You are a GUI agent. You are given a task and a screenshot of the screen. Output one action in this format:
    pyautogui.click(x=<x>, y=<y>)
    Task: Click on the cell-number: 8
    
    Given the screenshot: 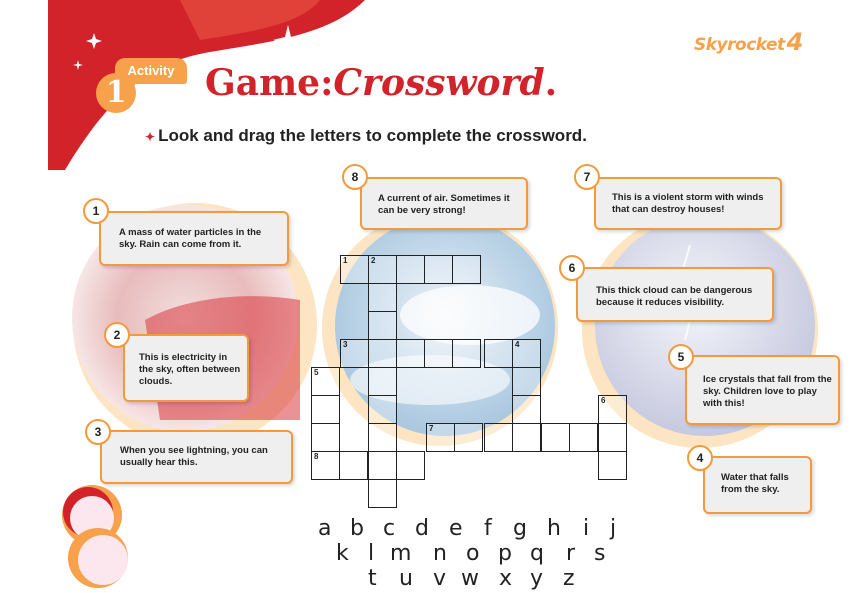 What is the action you would take?
    pyautogui.click(x=316, y=456)
    